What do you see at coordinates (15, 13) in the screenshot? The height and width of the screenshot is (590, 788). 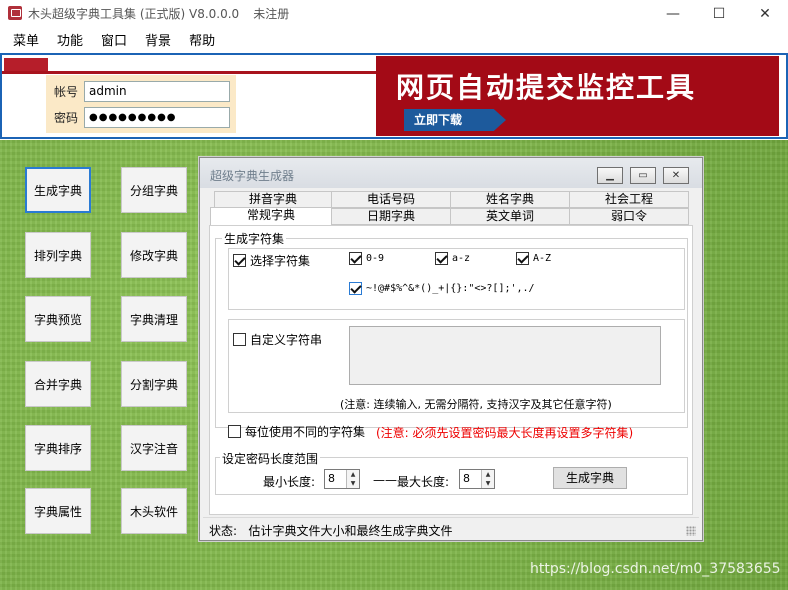 I see `app-icon` at bounding box center [15, 13].